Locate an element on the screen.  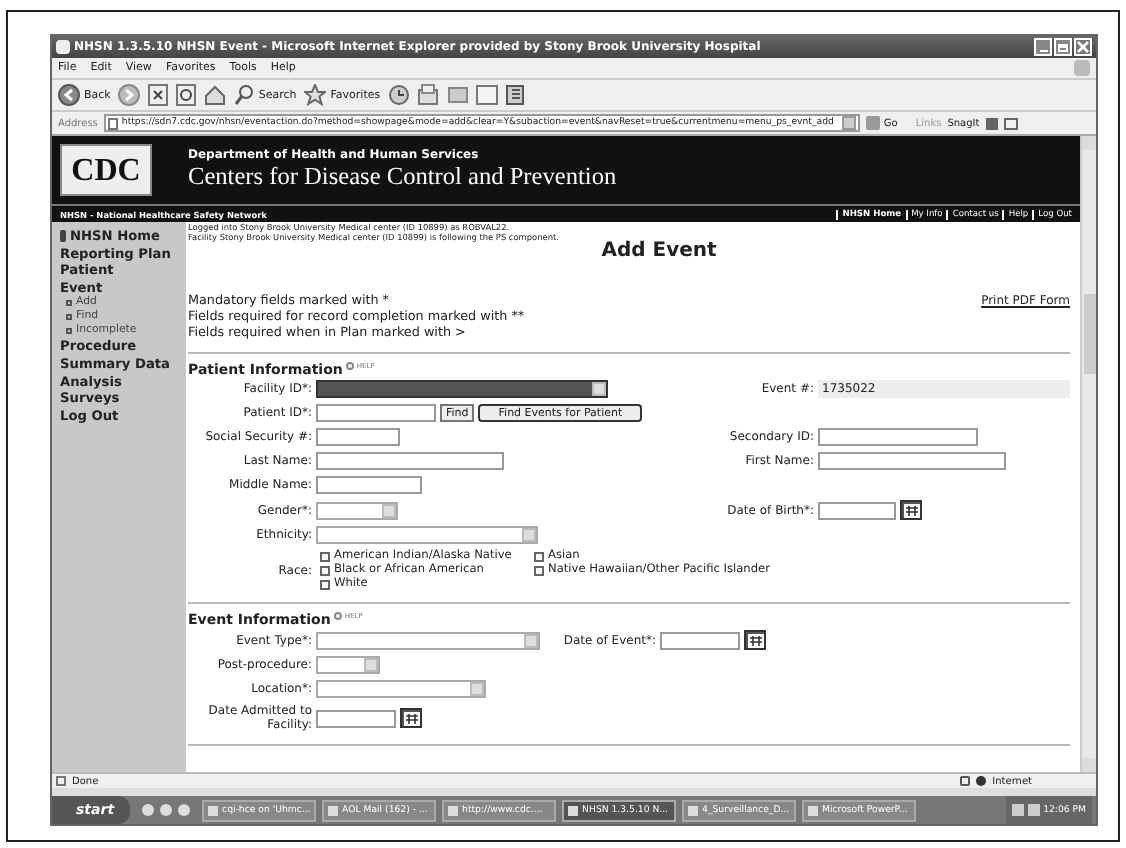
clock-icon is located at coordinates (399, 95).